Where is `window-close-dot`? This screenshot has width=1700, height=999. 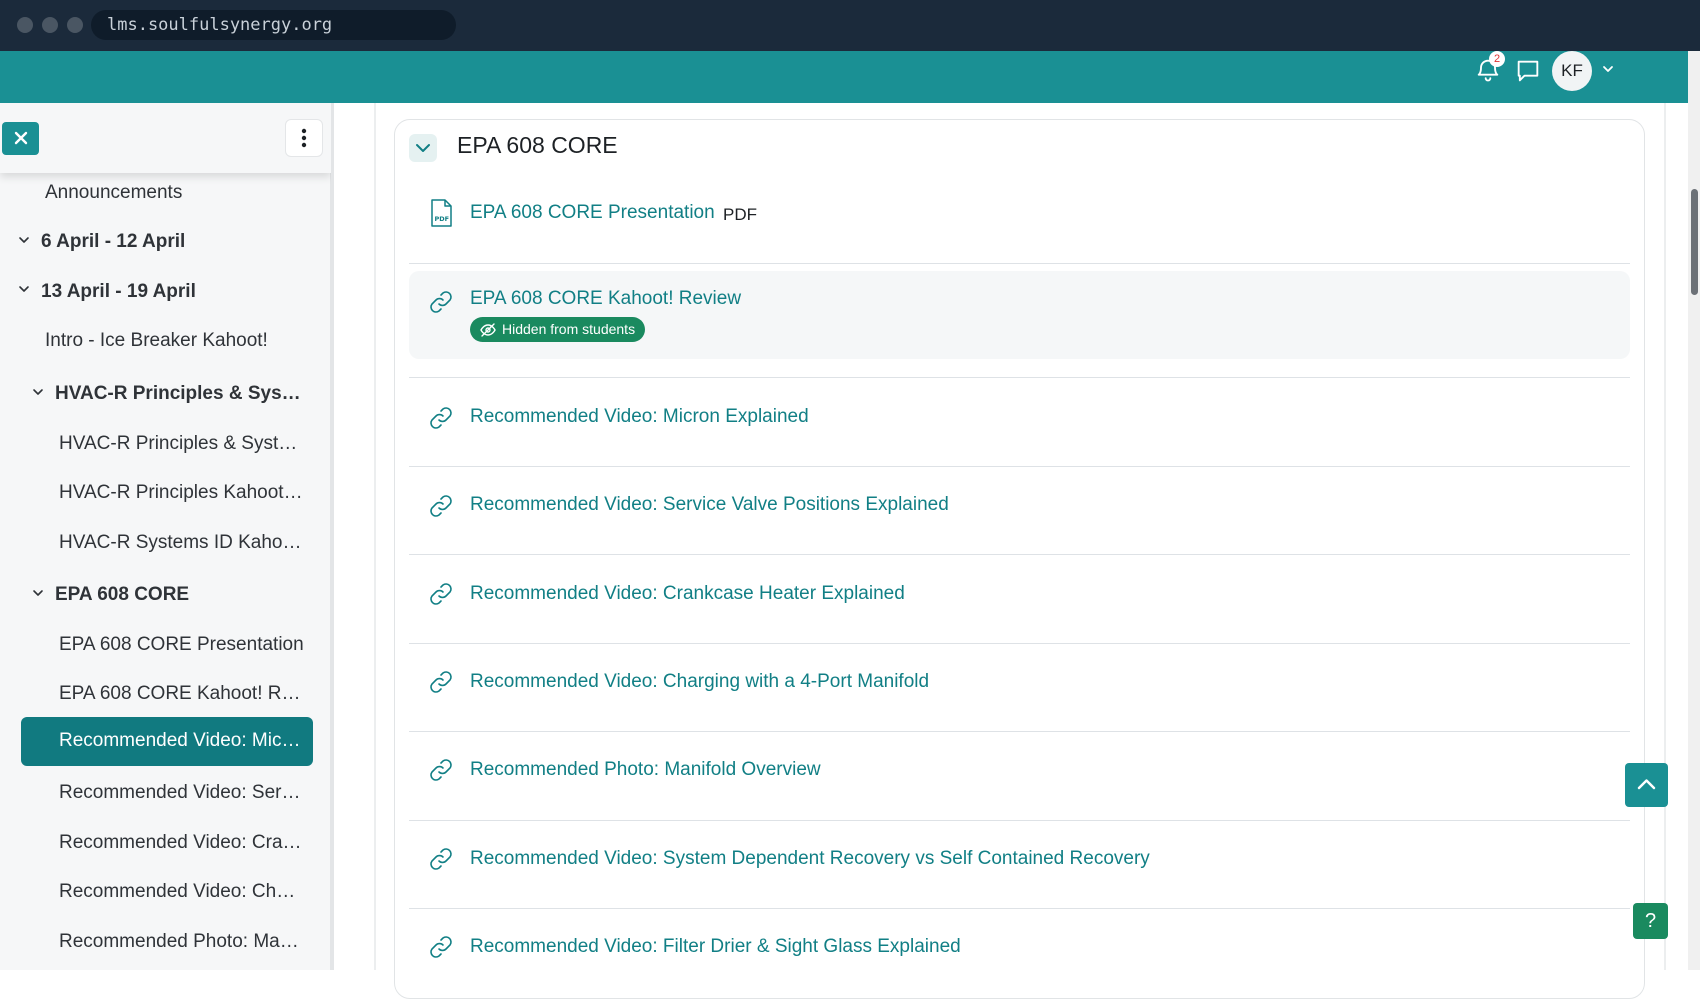
window-close-dot is located at coordinates (25, 25).